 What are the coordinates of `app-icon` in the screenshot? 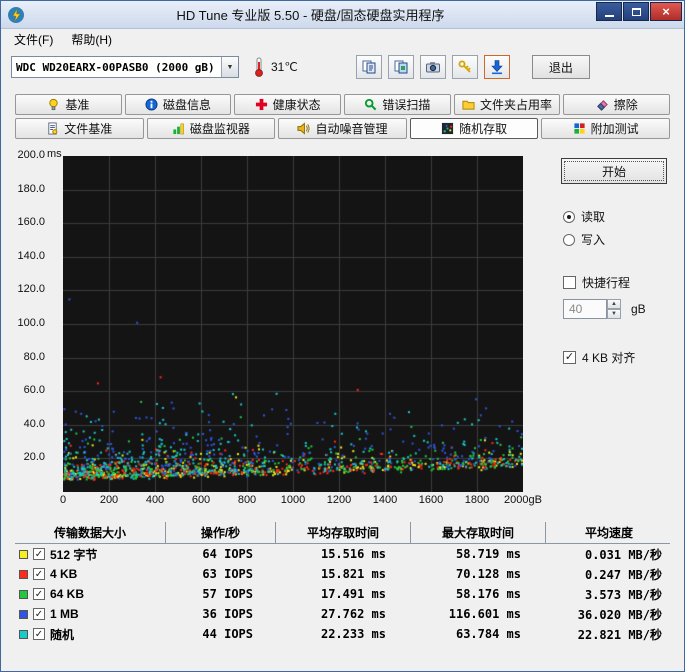 It's located at (16, 15).